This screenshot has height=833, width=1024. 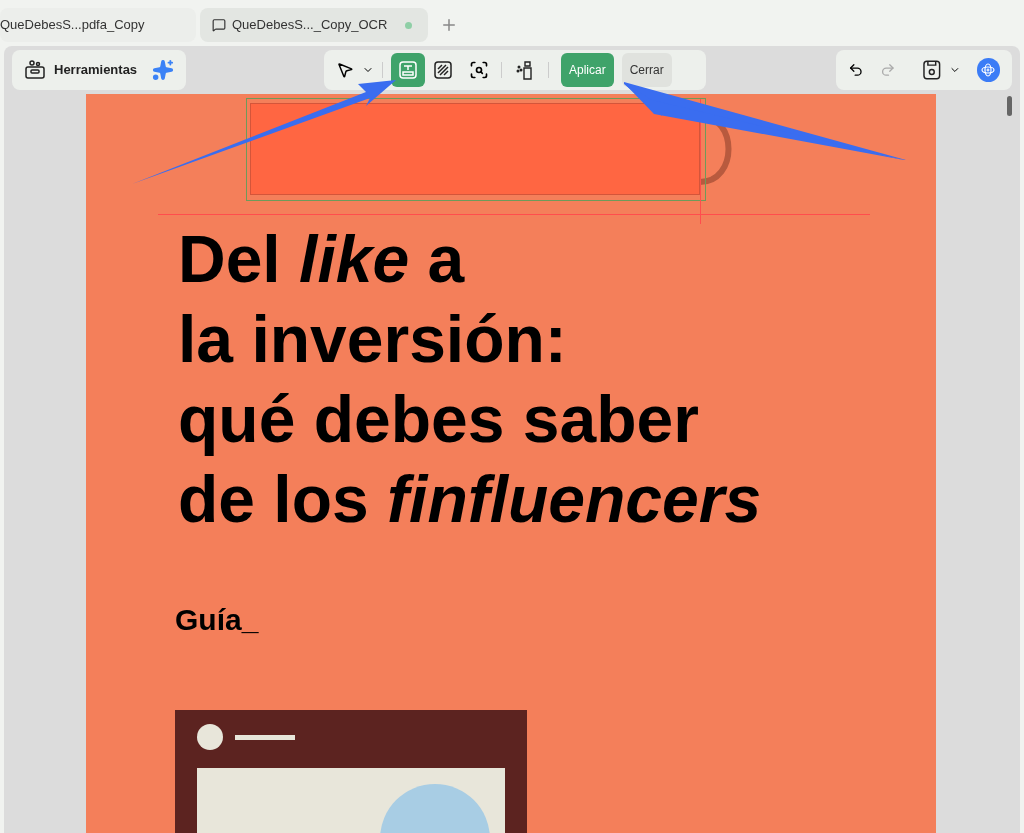 I want to click on title-line: la inversión:, so click(x=373, y=339).